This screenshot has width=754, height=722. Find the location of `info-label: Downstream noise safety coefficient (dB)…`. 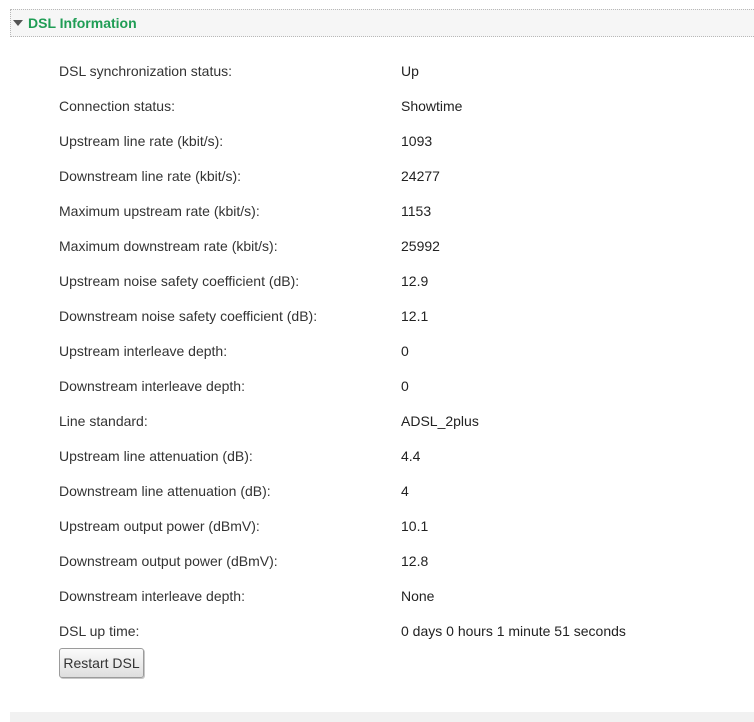

info-label: Downstream noise safety coefficient (dB)… is located at coordinates (188, 315).